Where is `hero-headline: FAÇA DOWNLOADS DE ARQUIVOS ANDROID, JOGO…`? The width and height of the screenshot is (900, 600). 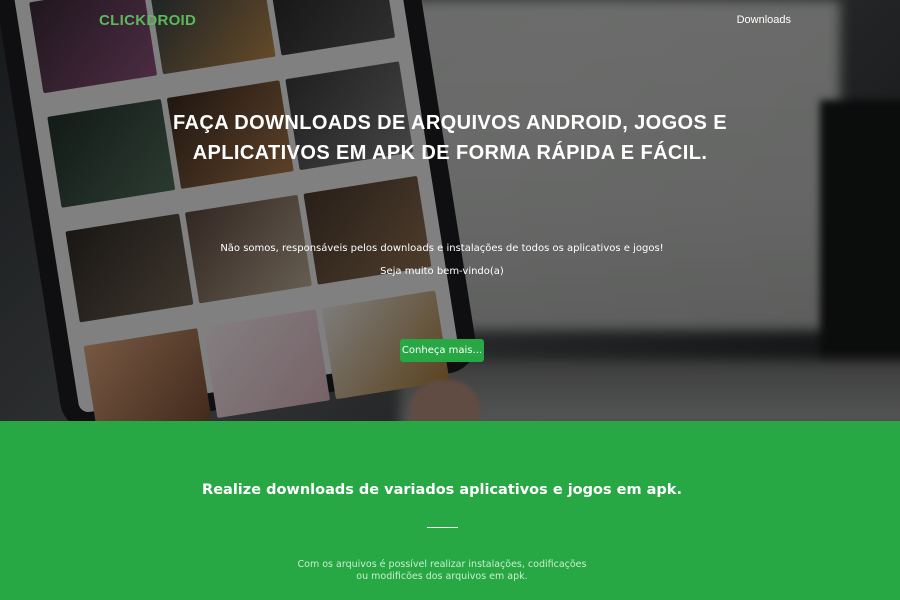 hero-headline: FAÇA DOWNLOADS DE ARQUIVOS ANDROID, JOGO… is located at coordinates (450, 138).